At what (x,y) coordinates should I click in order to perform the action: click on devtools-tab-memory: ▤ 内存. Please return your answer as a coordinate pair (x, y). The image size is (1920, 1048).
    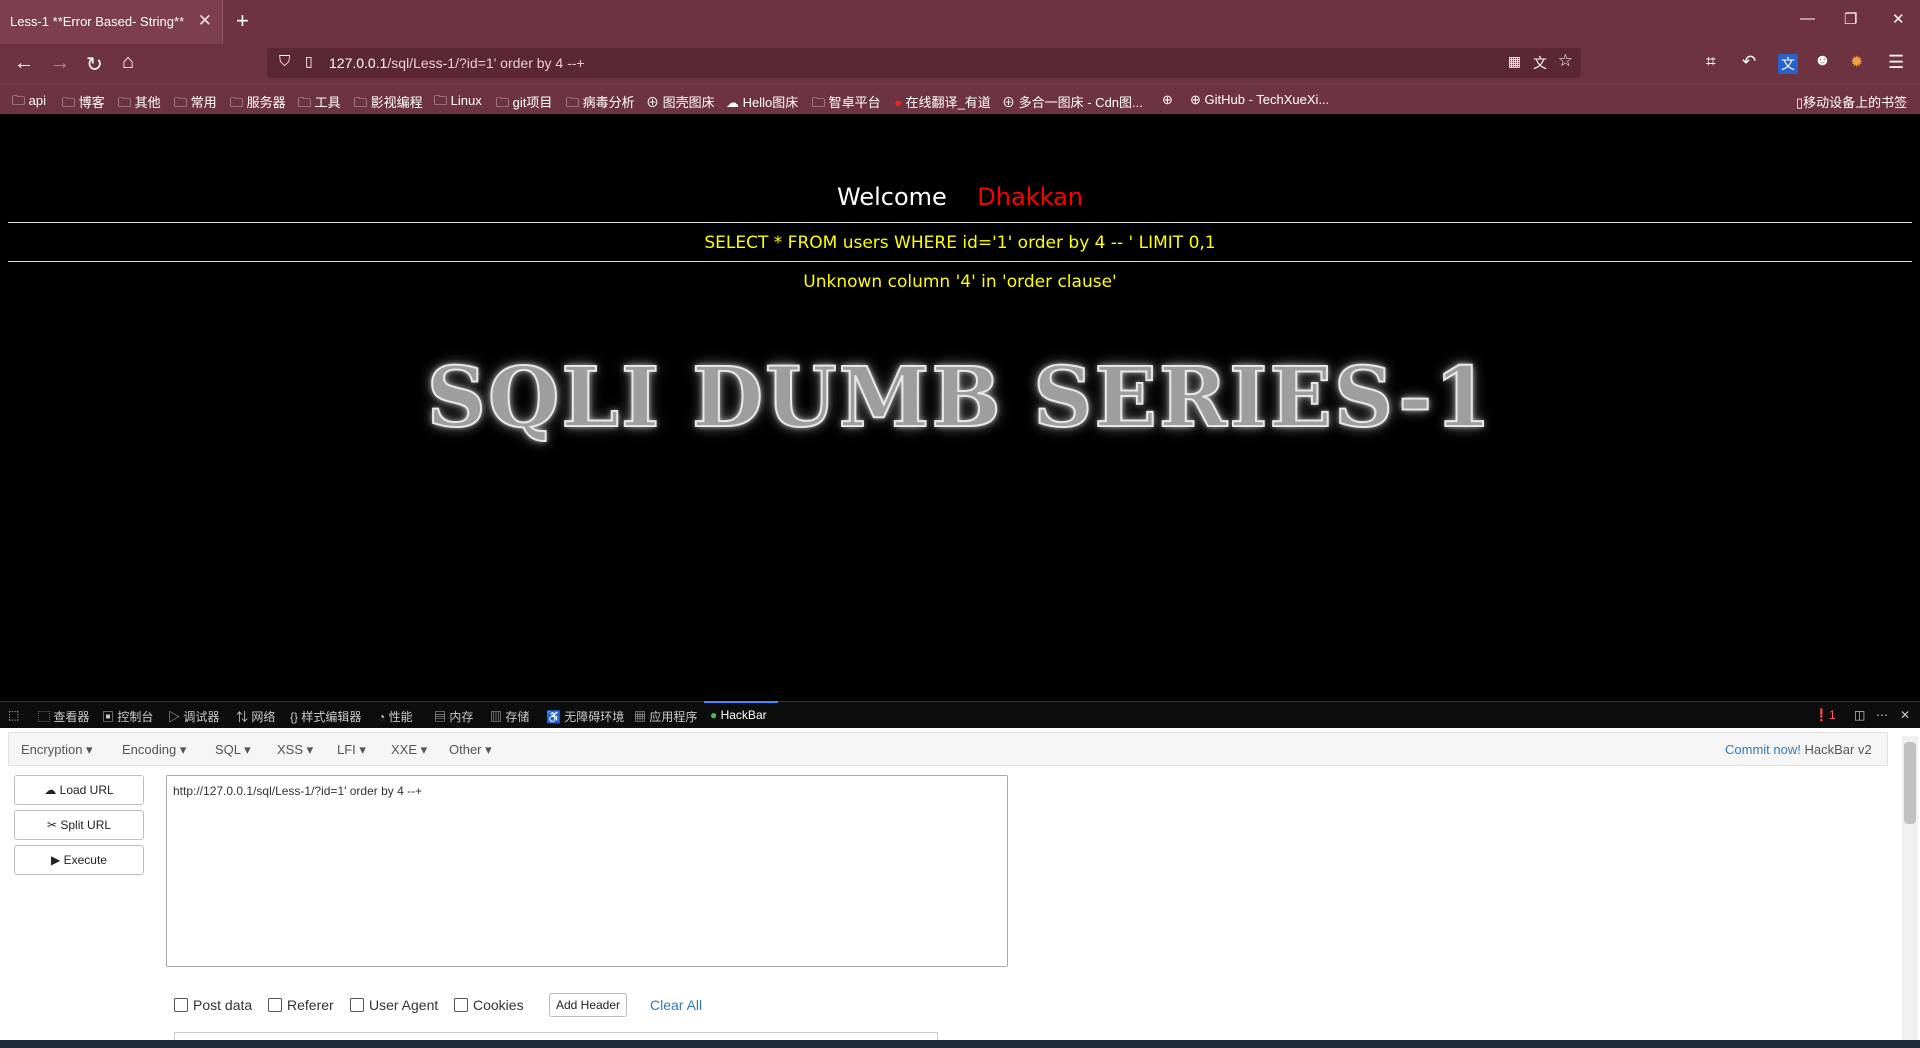
    Looking at the image, I should click on (453, 716).